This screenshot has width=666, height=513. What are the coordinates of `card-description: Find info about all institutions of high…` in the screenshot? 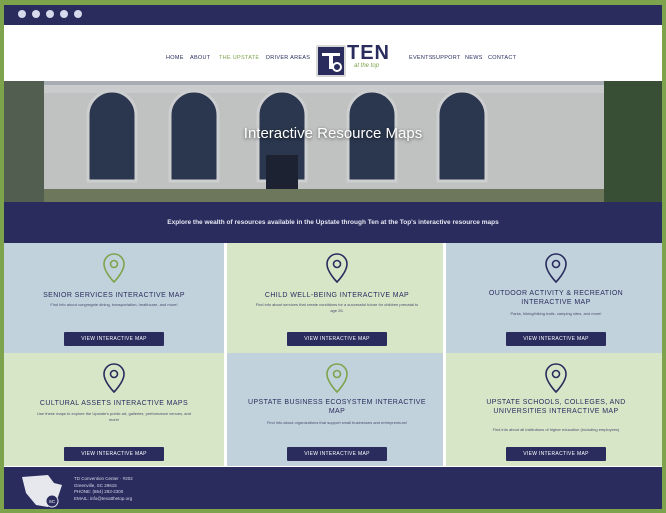 It's located at (556, 429).